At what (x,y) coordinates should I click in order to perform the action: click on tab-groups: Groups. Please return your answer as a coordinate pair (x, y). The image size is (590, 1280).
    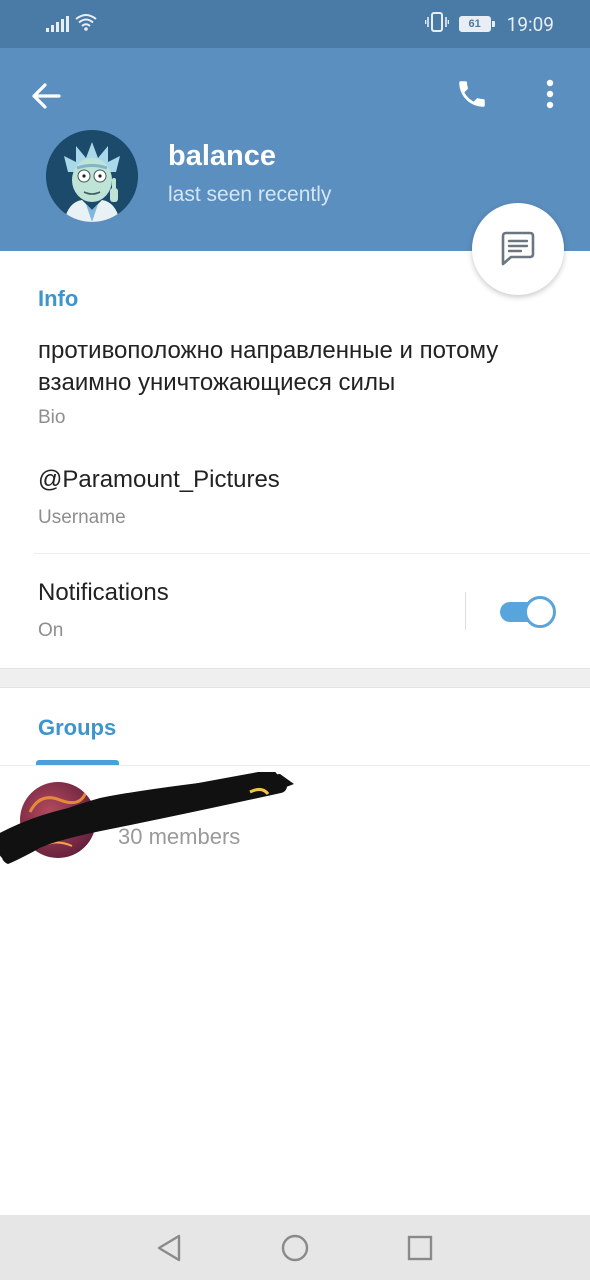
    Looking at the image, I should click on (77, 728).